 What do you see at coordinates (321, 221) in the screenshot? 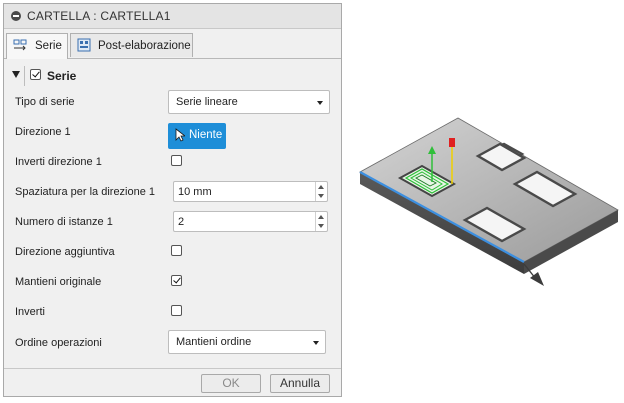
I see `numero-istanze-stepper` at bounding box center [321, 221].